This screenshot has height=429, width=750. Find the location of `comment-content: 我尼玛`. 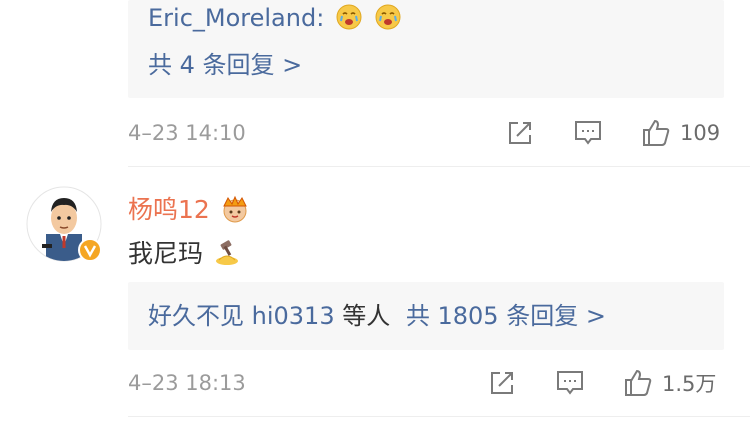

comment-content: 我尼玛 is located at coordinates (184, 252).